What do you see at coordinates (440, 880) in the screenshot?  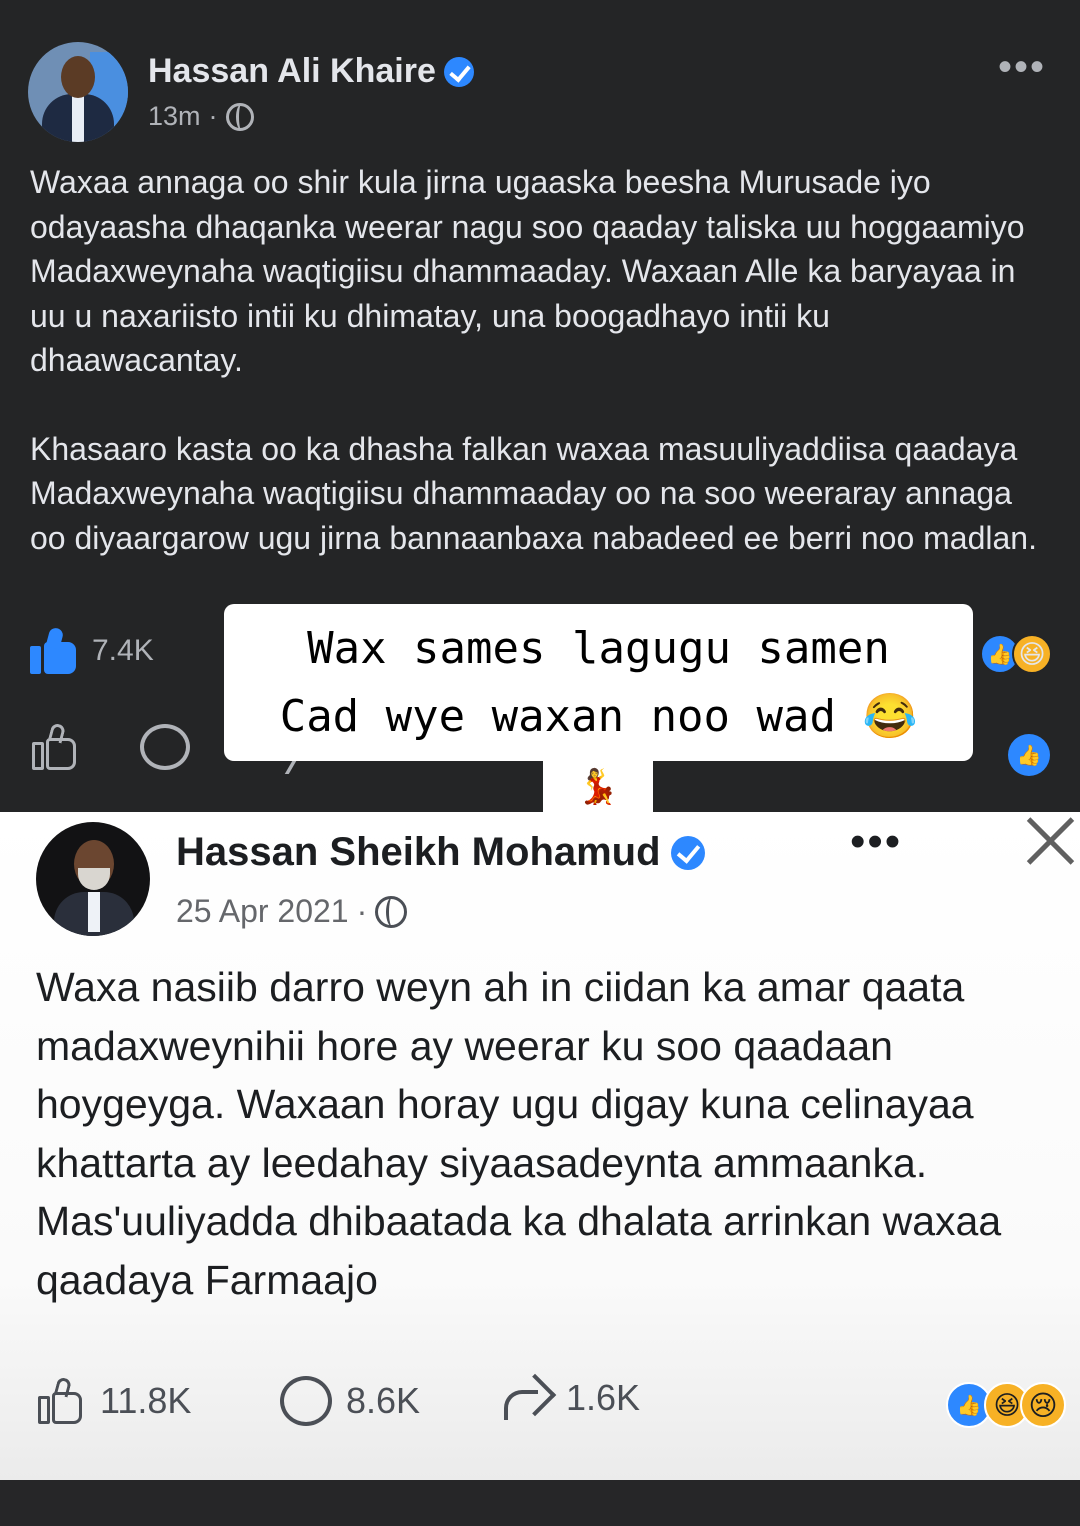 I see `bottom-post-meta: Hassan Sheikh Mohamud 25 Apr 2021 ·` at bounding box center [440, 880].